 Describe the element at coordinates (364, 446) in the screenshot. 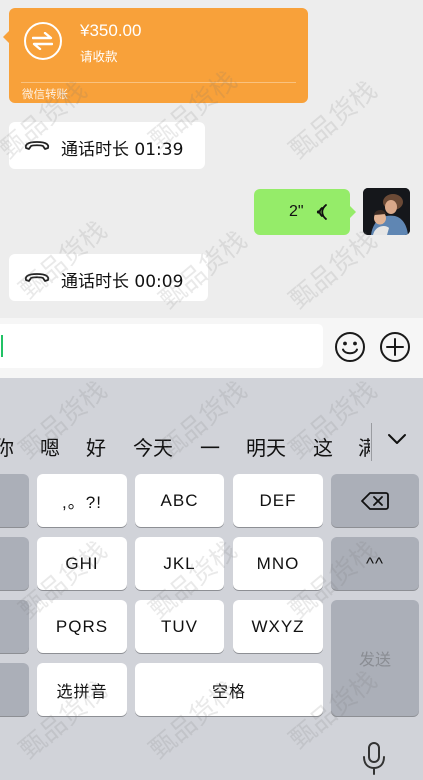

I see `candidate-word: 满` at that location.